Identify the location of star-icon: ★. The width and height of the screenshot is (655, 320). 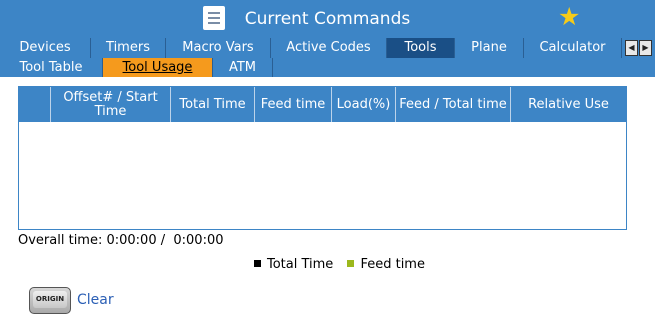
(569, 17).